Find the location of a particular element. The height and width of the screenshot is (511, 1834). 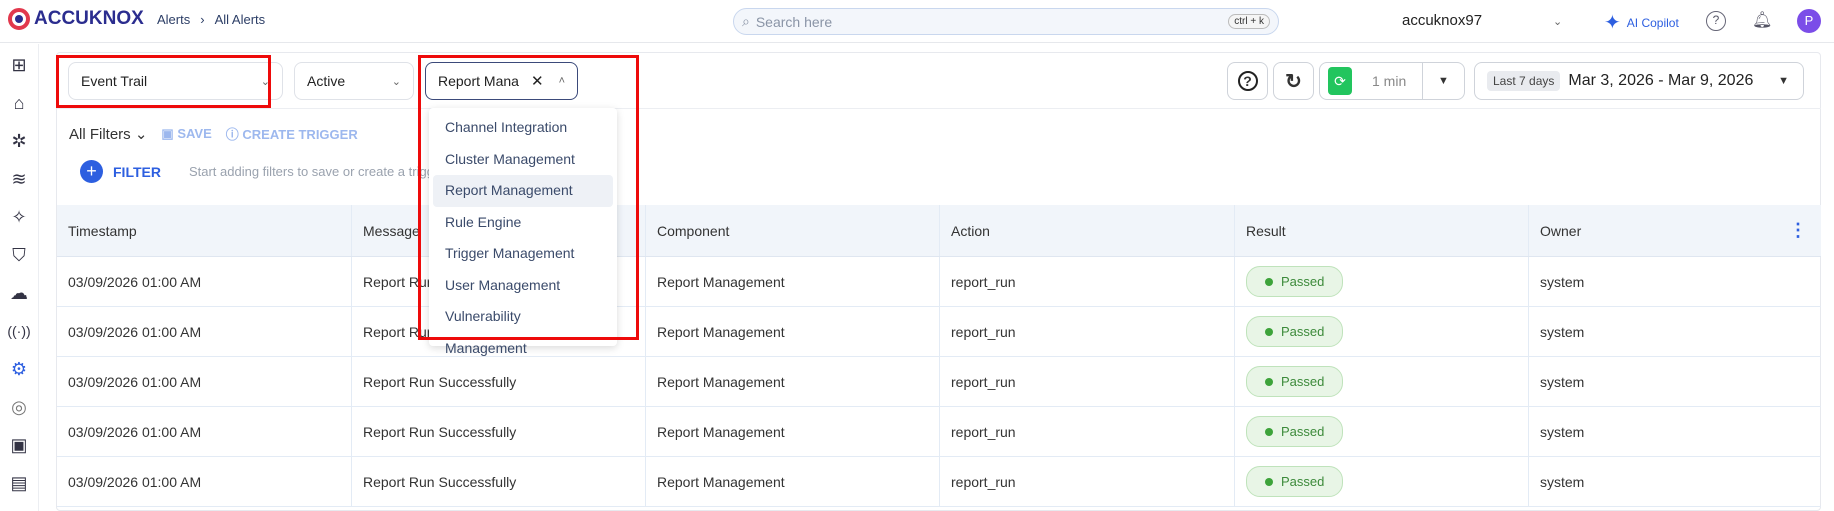

date-range-picker: Last 7 days Mar 3, 2026 - Mar 9, 2026 ▼ is located at coordinates (1639, 81).